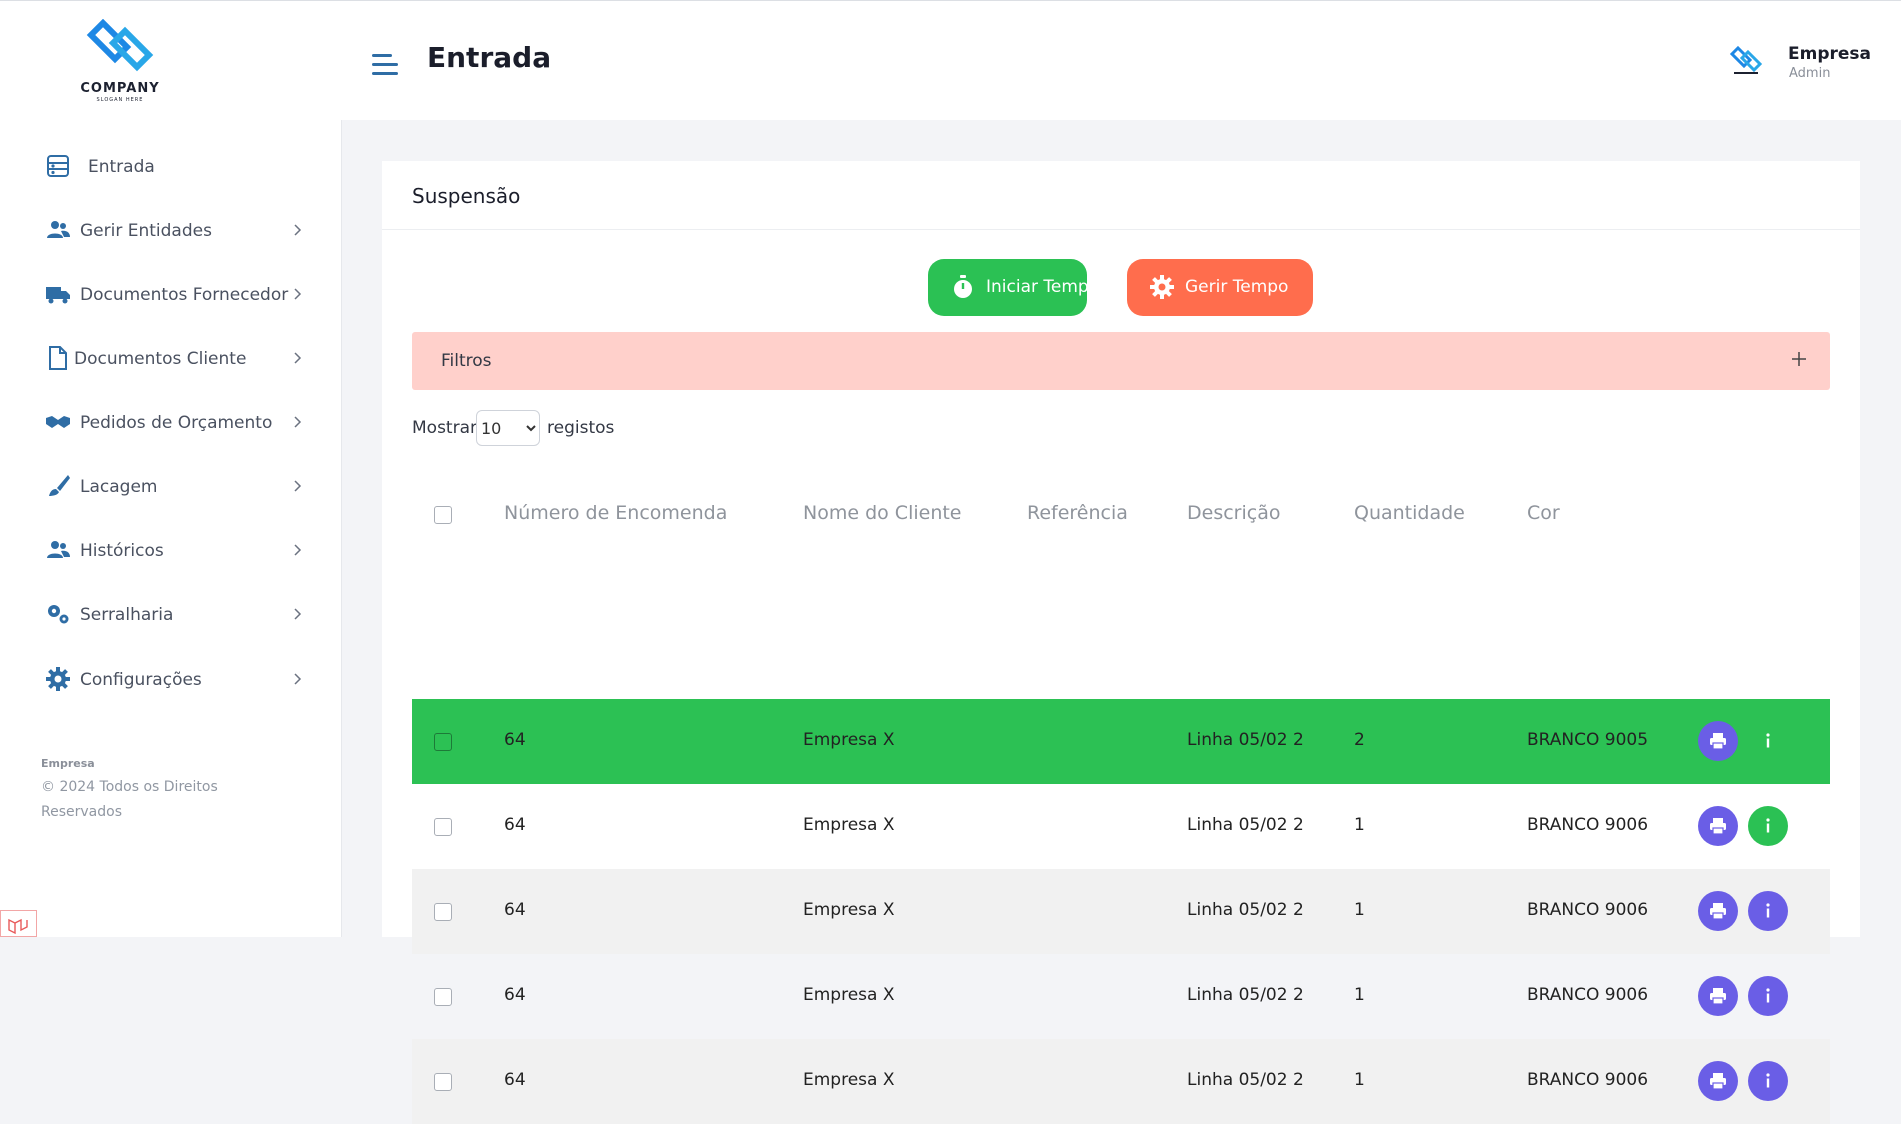 The height and width of the screenshot is (1124, 1901). What do you see at coordinates (385, 65) in the screenshot?
I see `hamburger-menu-icon` at bounding box center [385, 65].